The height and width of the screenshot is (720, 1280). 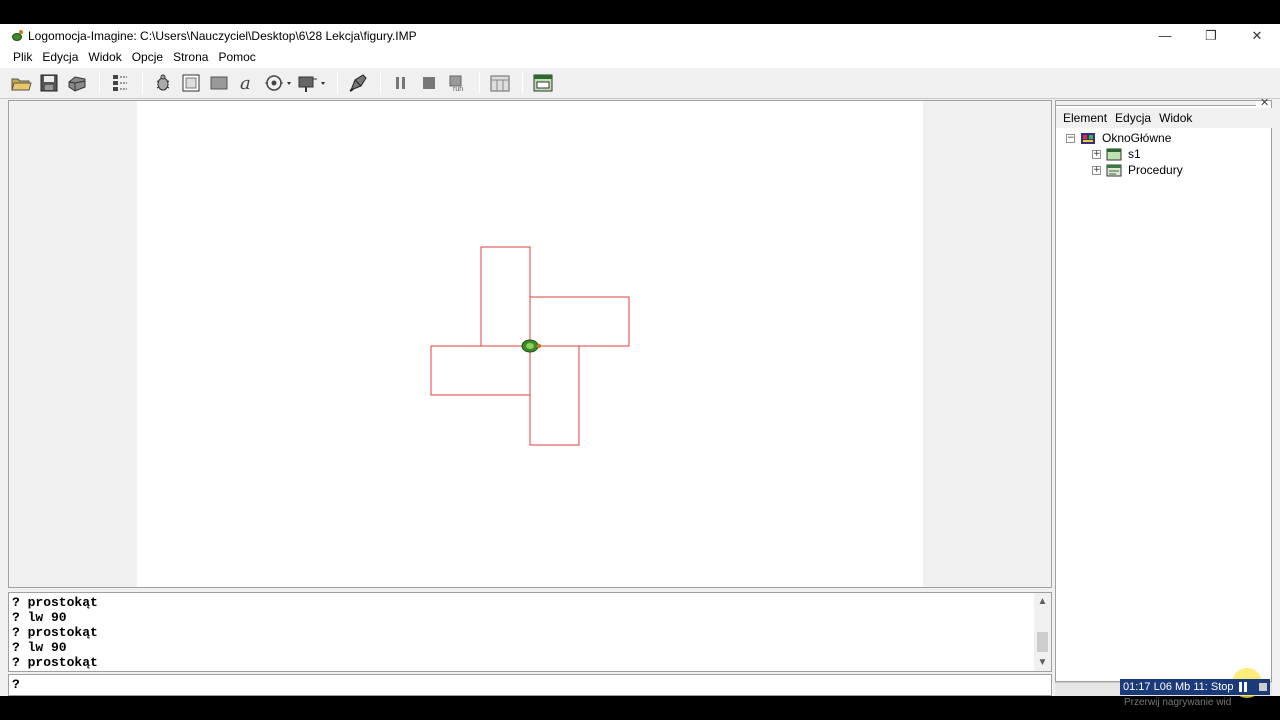 I want to click on main-window-icon, so click(x=1088, y=138).